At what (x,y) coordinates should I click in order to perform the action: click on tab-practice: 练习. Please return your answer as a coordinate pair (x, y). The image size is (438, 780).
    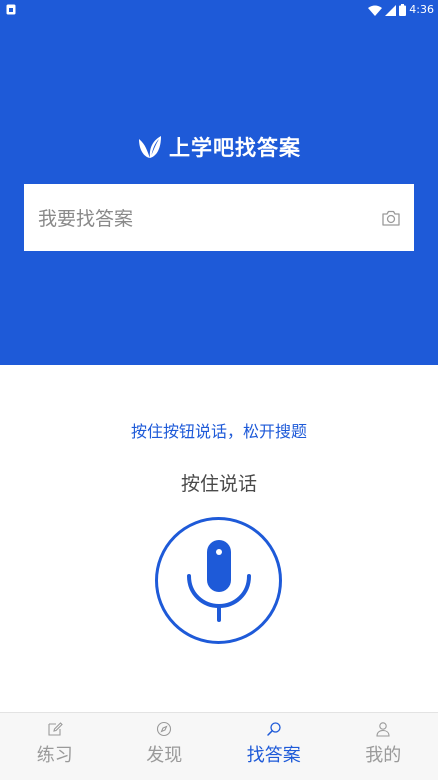
    Looking at the image, I should click on (55, 746).